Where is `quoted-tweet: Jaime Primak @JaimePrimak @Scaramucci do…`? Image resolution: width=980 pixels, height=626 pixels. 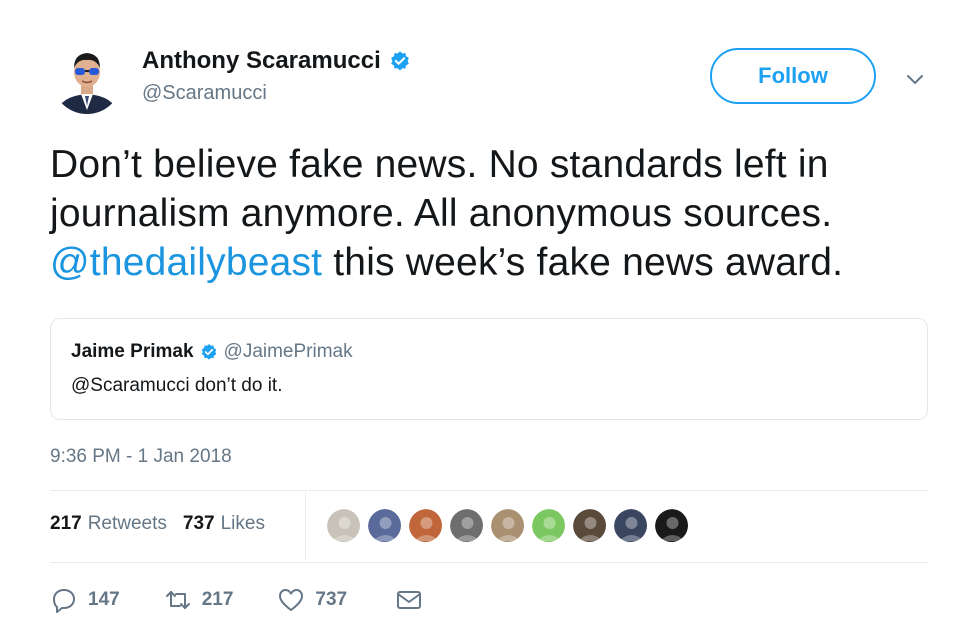 quoted-tweet: Jaime Primak @JaimePrimak @Scaramucci do… is located at coordinates (489, 369).